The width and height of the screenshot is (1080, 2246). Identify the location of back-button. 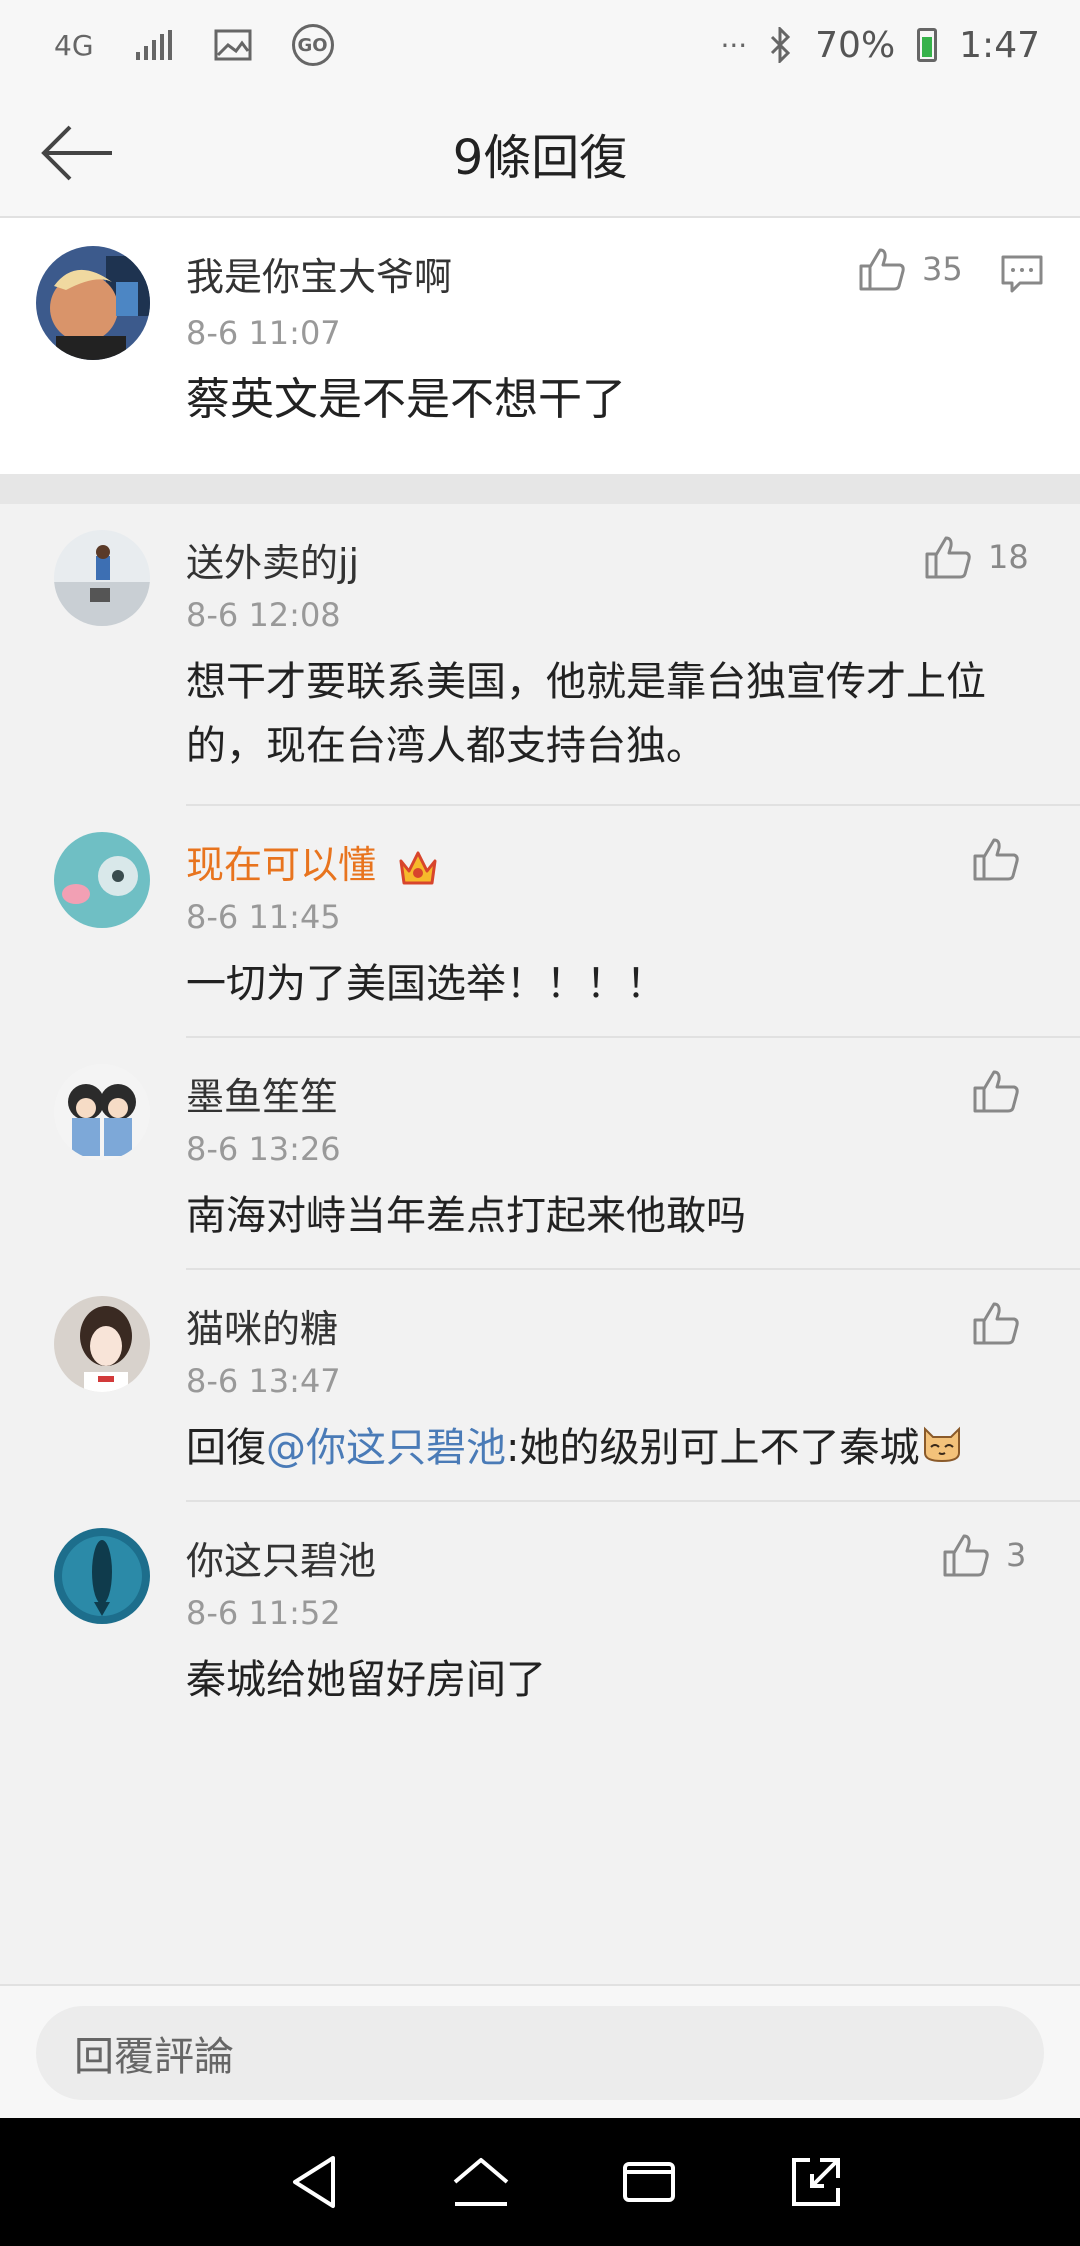
(80, 153).